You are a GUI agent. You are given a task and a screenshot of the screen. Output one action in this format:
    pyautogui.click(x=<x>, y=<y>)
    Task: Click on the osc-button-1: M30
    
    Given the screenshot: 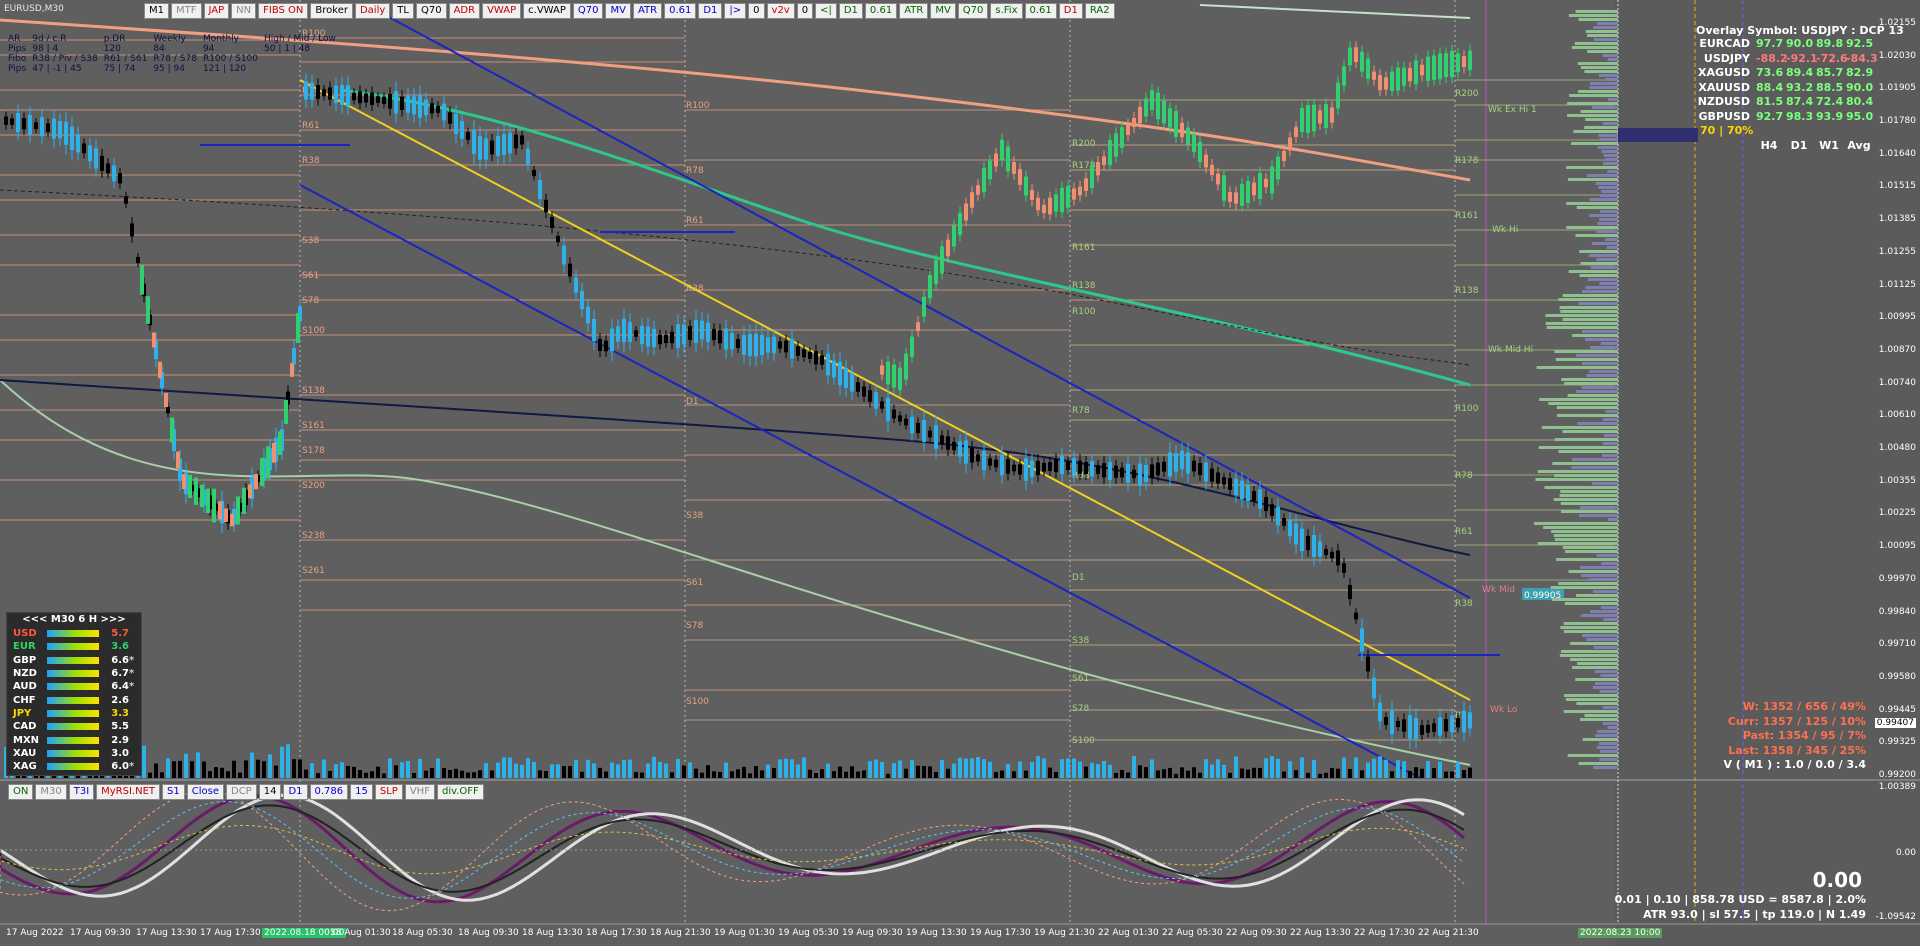 What is the action you would take?
    pyautogui.click(x=51, y=792)
    